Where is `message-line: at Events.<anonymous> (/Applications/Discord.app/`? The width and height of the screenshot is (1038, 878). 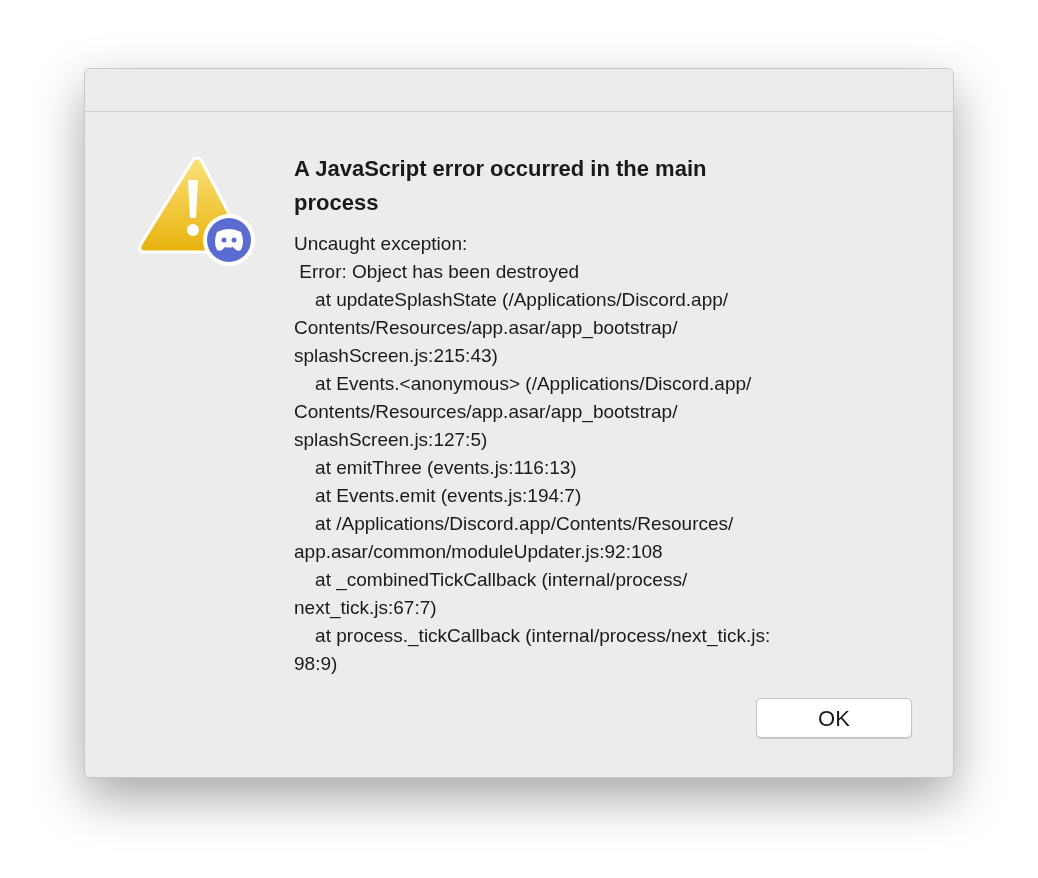
message-line: at Events.<anonymous> (/Applications/Discord.app/ is located at coordinates (533, 384).